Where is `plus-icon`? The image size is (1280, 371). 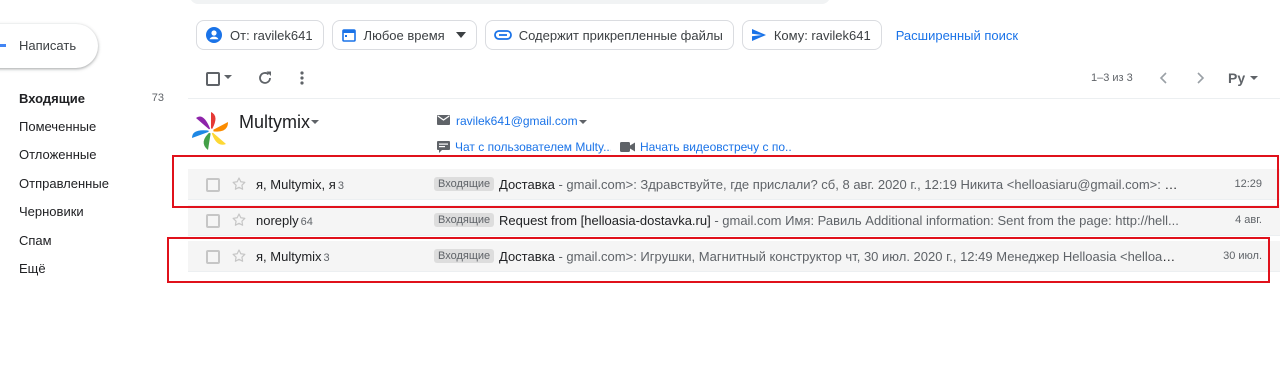
plus-icon is located at coordinates (3, 45).